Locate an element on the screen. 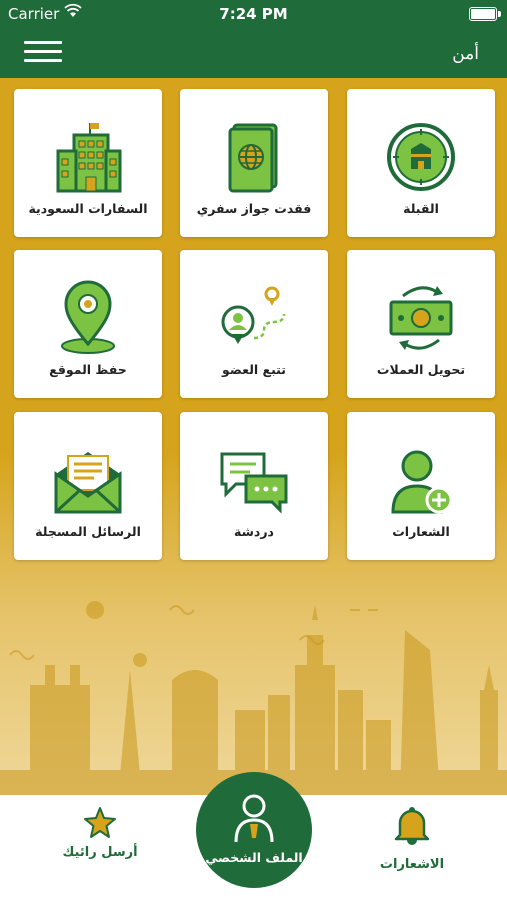  qibla-icon is located at coordinates (421, 157).